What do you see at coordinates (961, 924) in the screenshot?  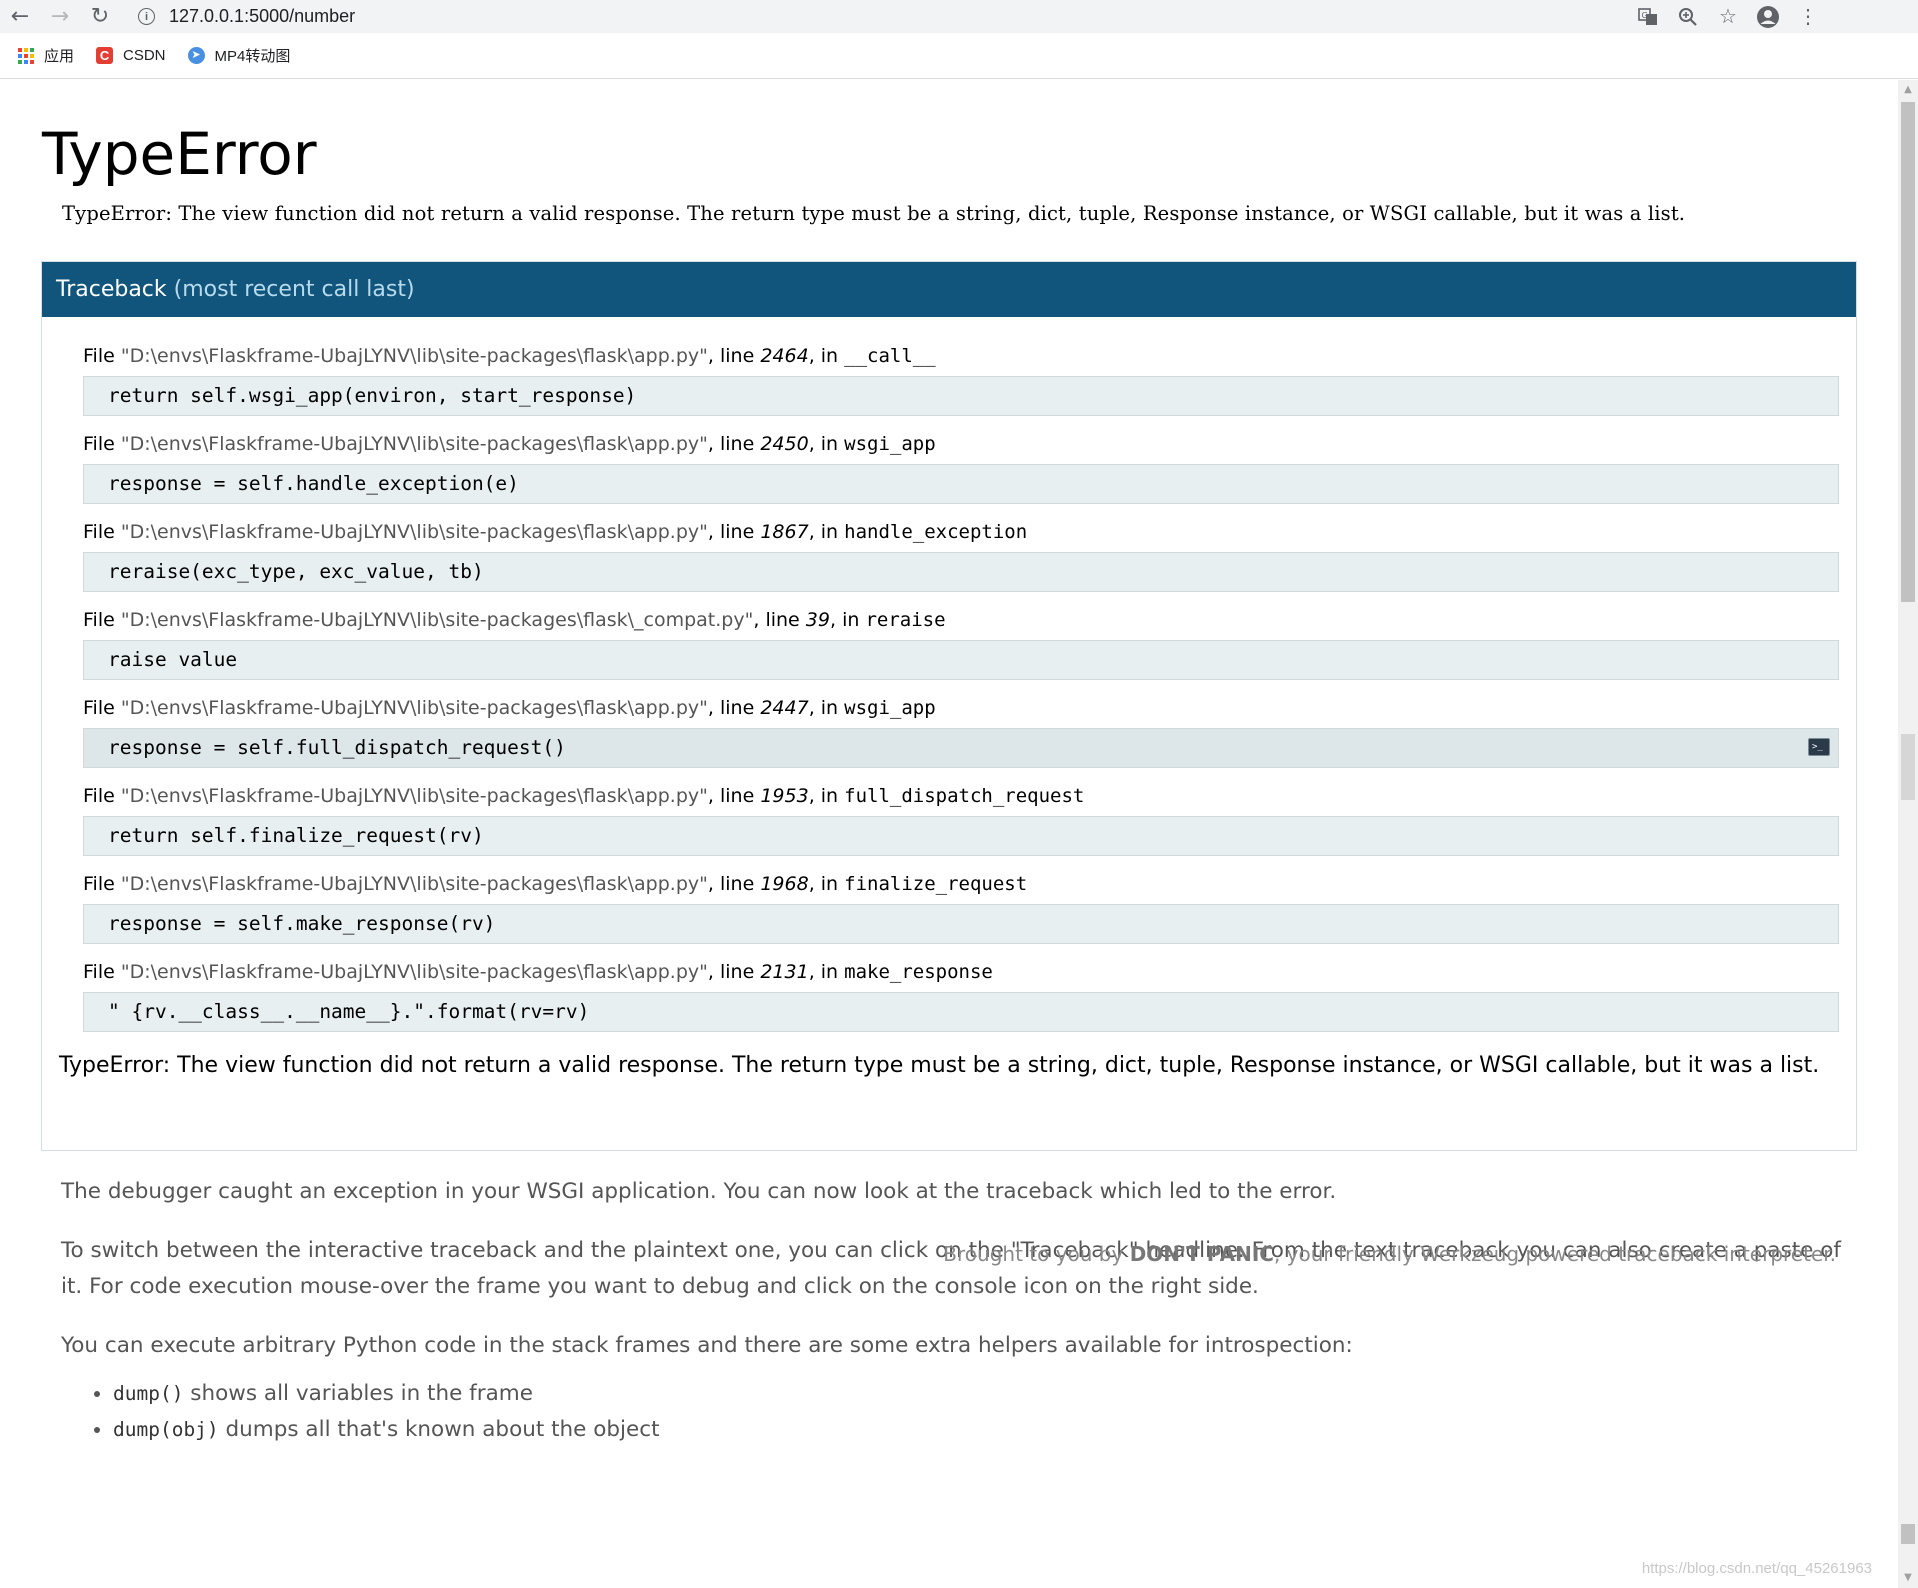 I see `frame-code-line: response = self.make_response(rv)` at bounding box center [961, 924].